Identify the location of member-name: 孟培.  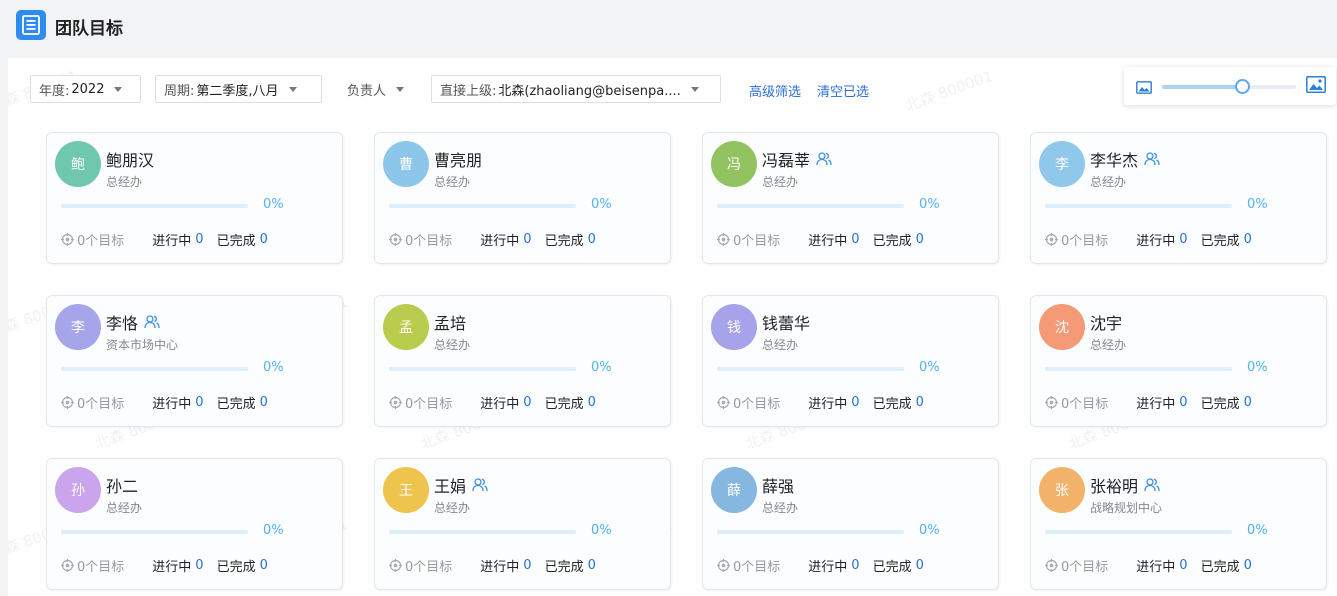
(450, 322).